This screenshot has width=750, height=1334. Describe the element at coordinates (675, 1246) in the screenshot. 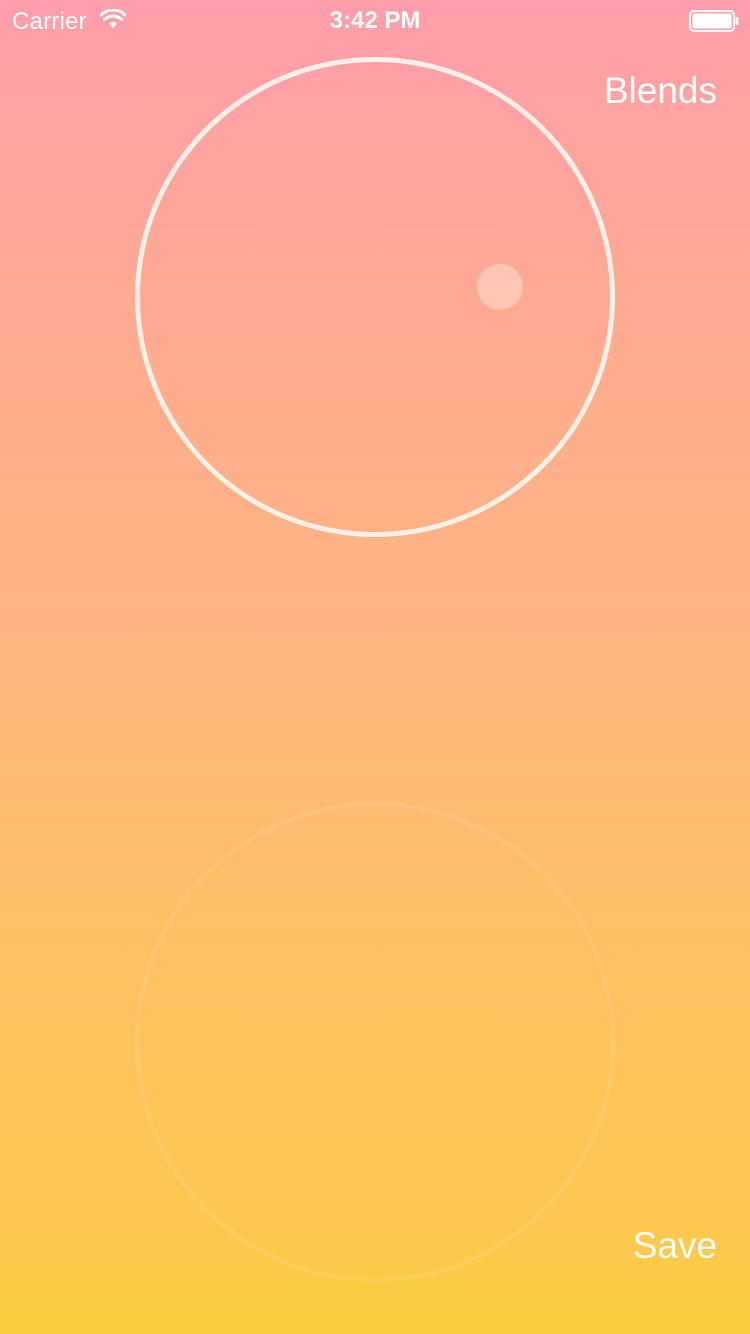

I see `save-button: Save` at that location.